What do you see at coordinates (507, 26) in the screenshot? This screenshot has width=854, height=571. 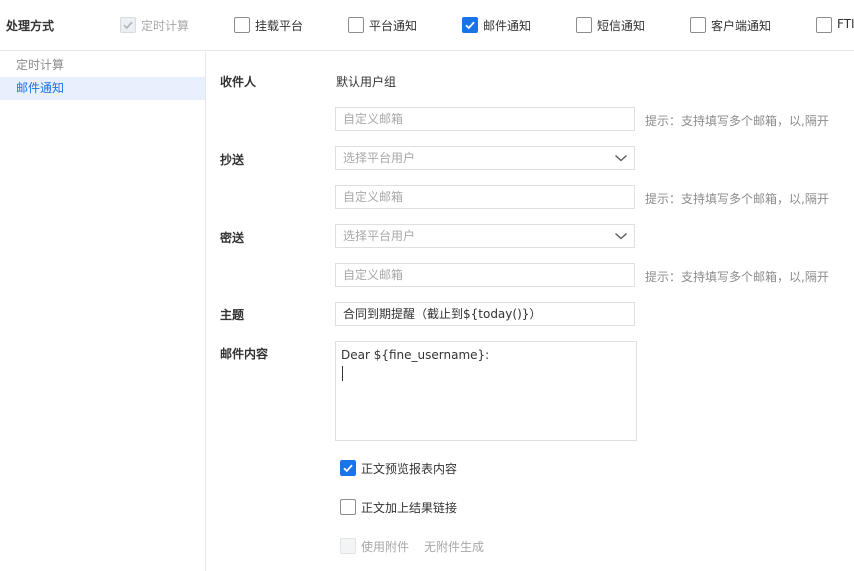 I see `email-notify-label: 邮件通知` at bounding box center [507, 26].